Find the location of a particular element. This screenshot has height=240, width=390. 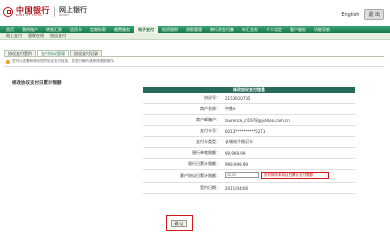

daily-limit-input is located at coordinates (242, 175).